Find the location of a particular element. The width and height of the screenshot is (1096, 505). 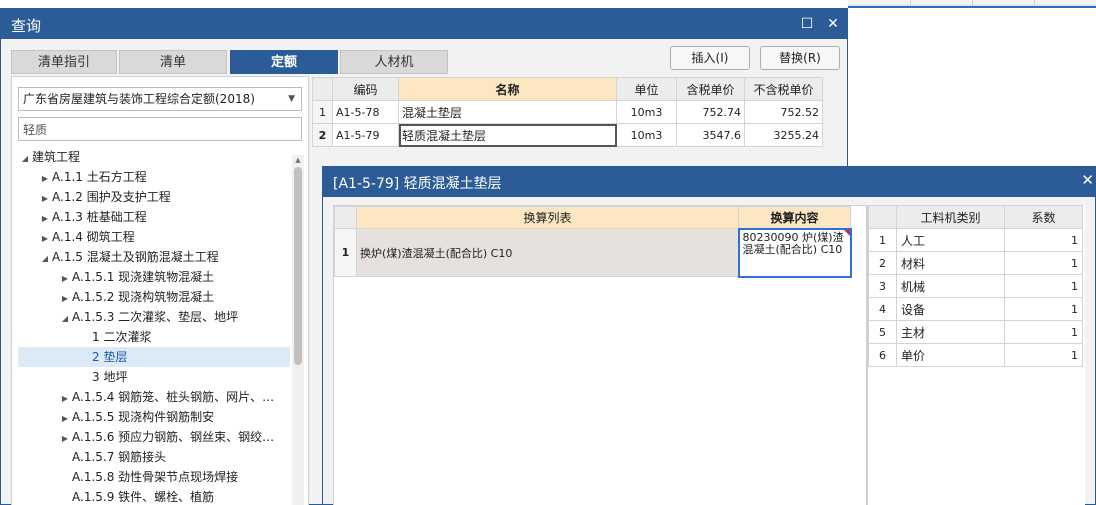

tree-node: ▶ A.1.4 砌筑工程 is located at coordinates (154, 237).